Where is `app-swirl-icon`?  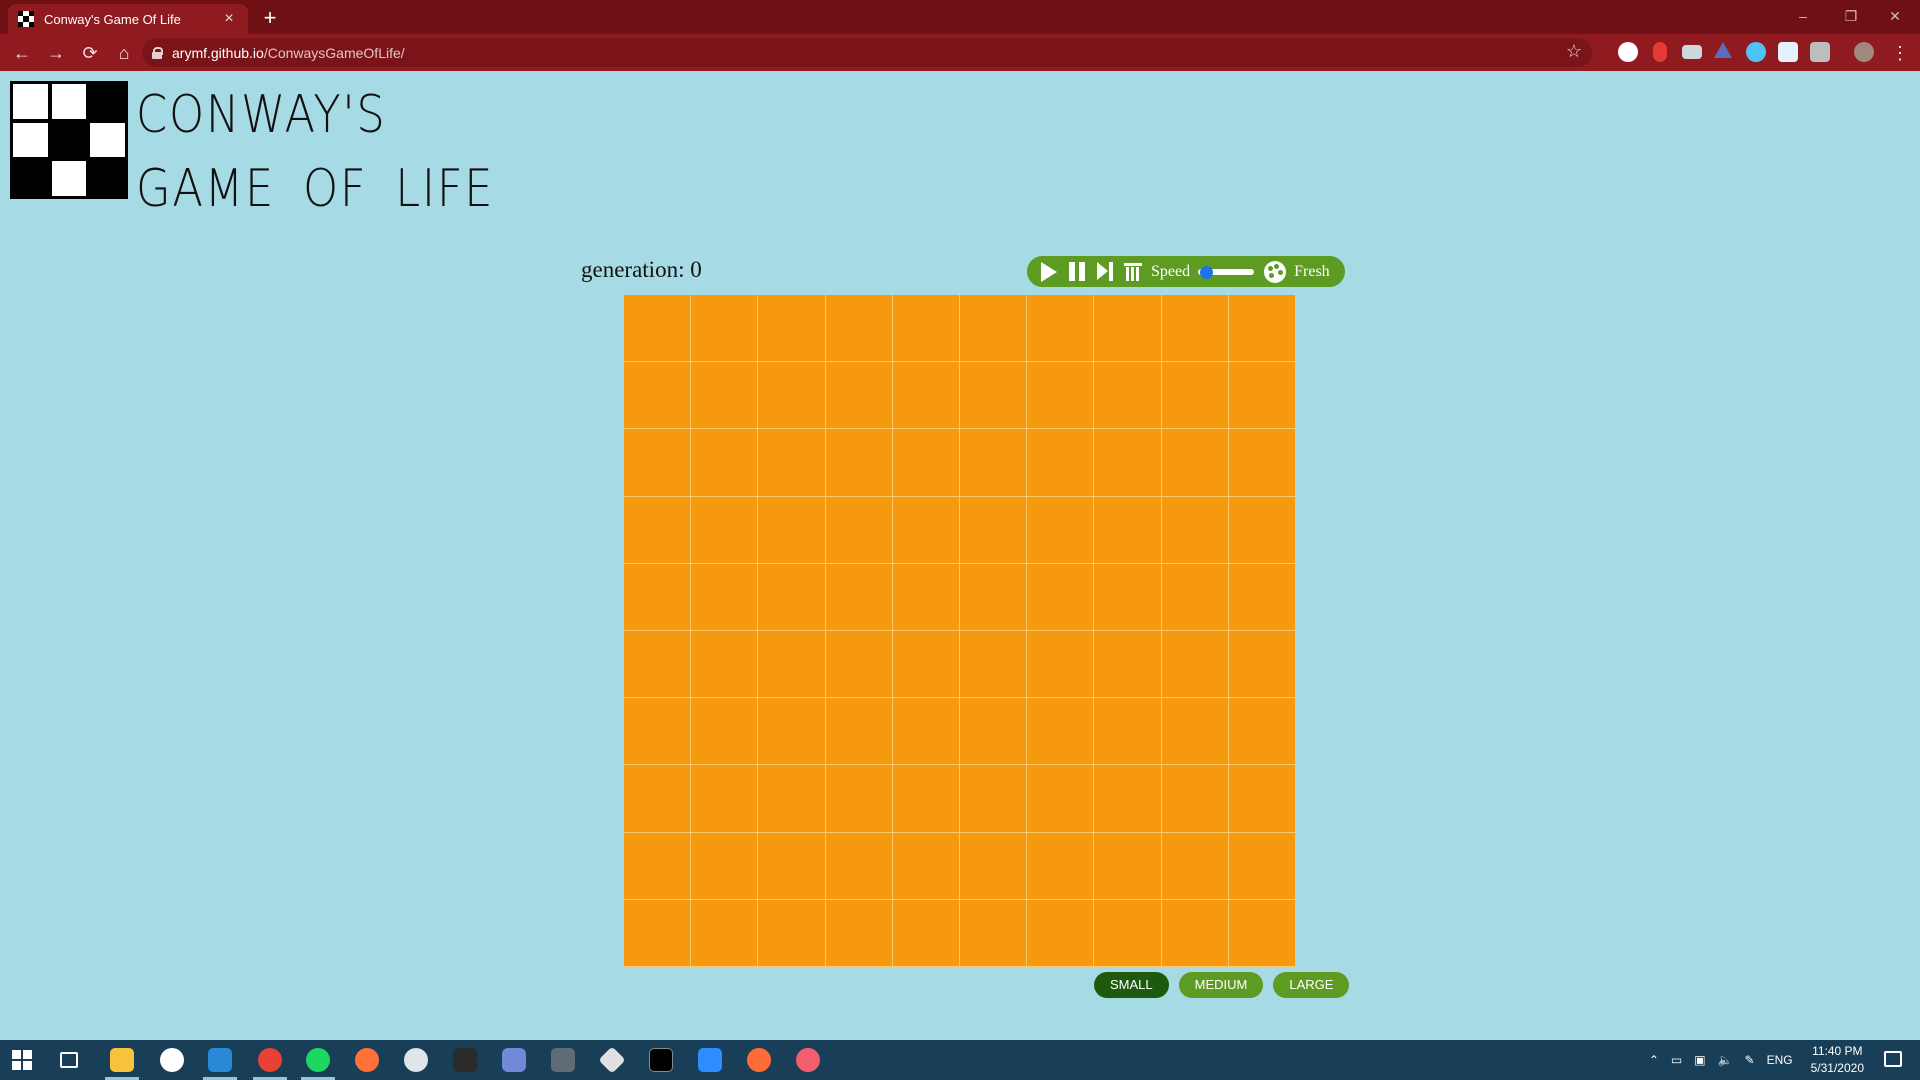 app-swirl-icon is located at coordinates (808, 1060).